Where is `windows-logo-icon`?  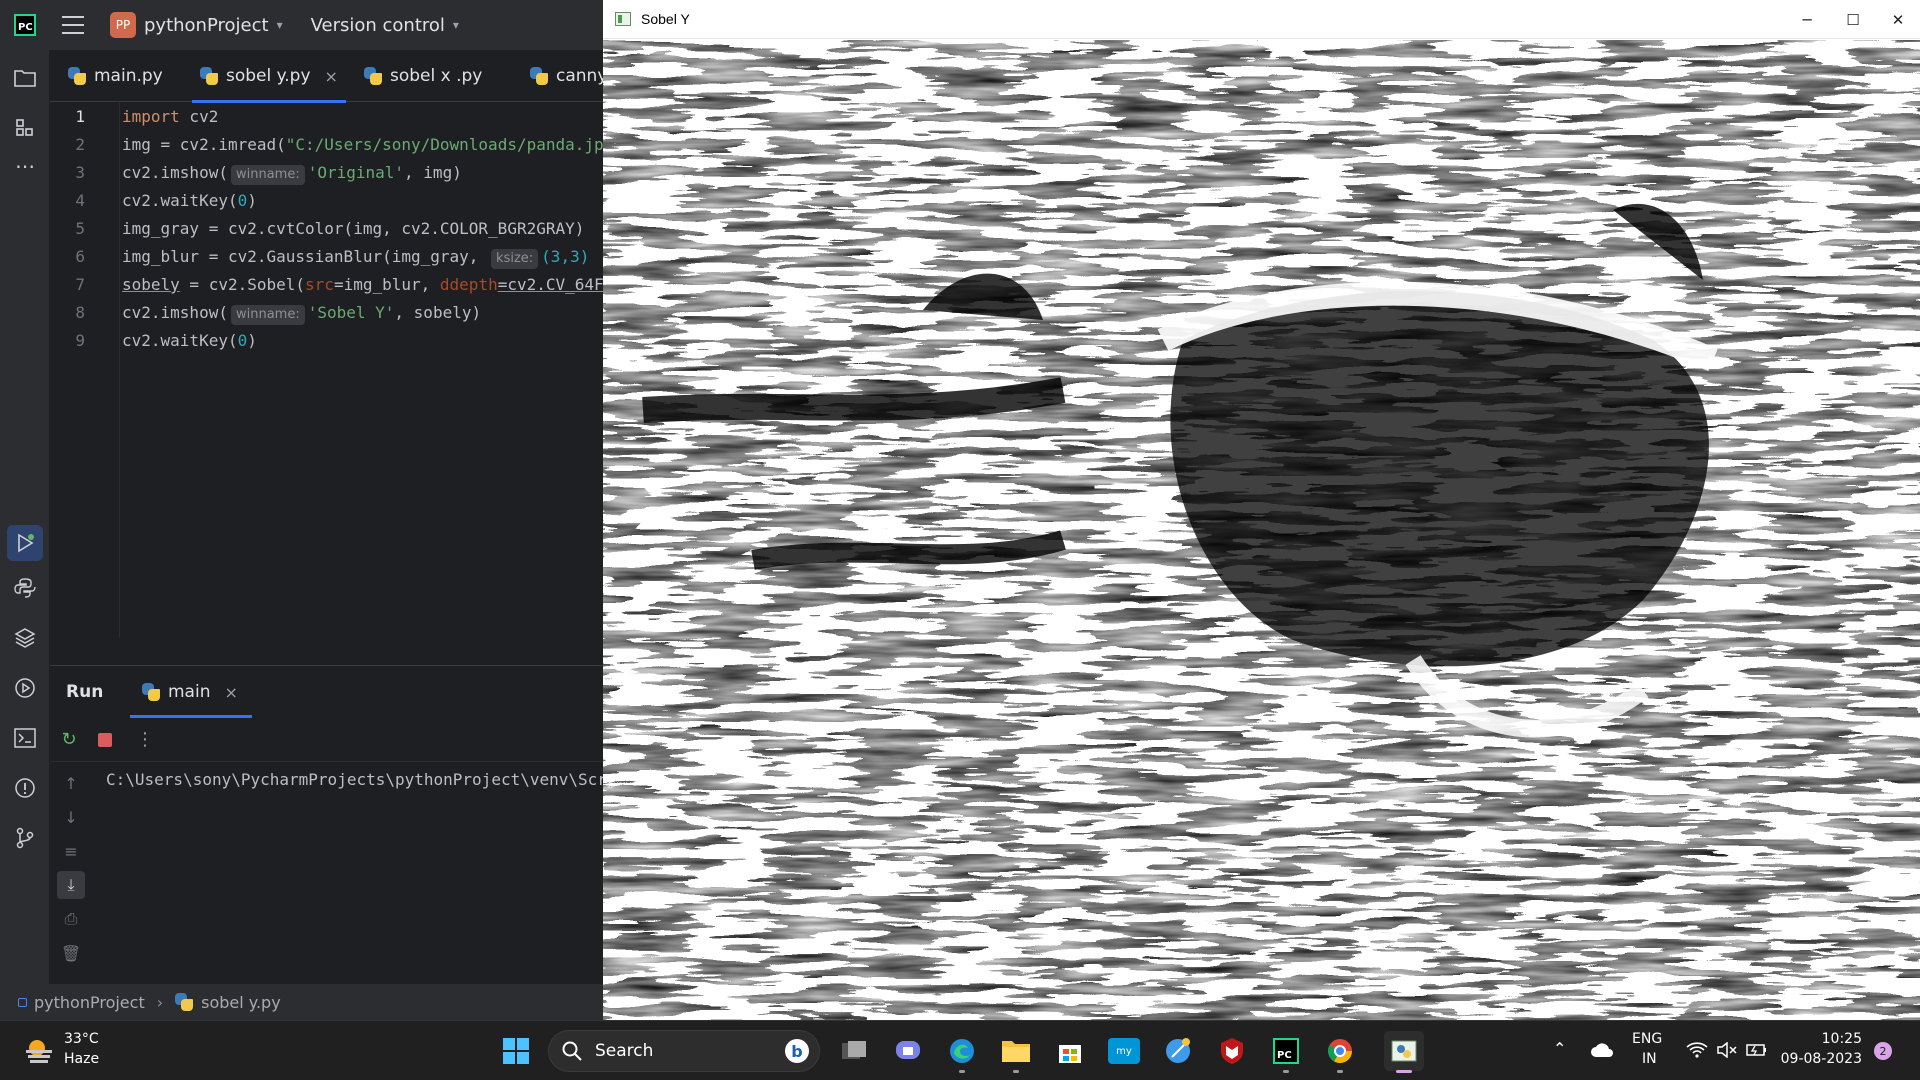 windows-logo-icon is located at coordinates (516, 1051).